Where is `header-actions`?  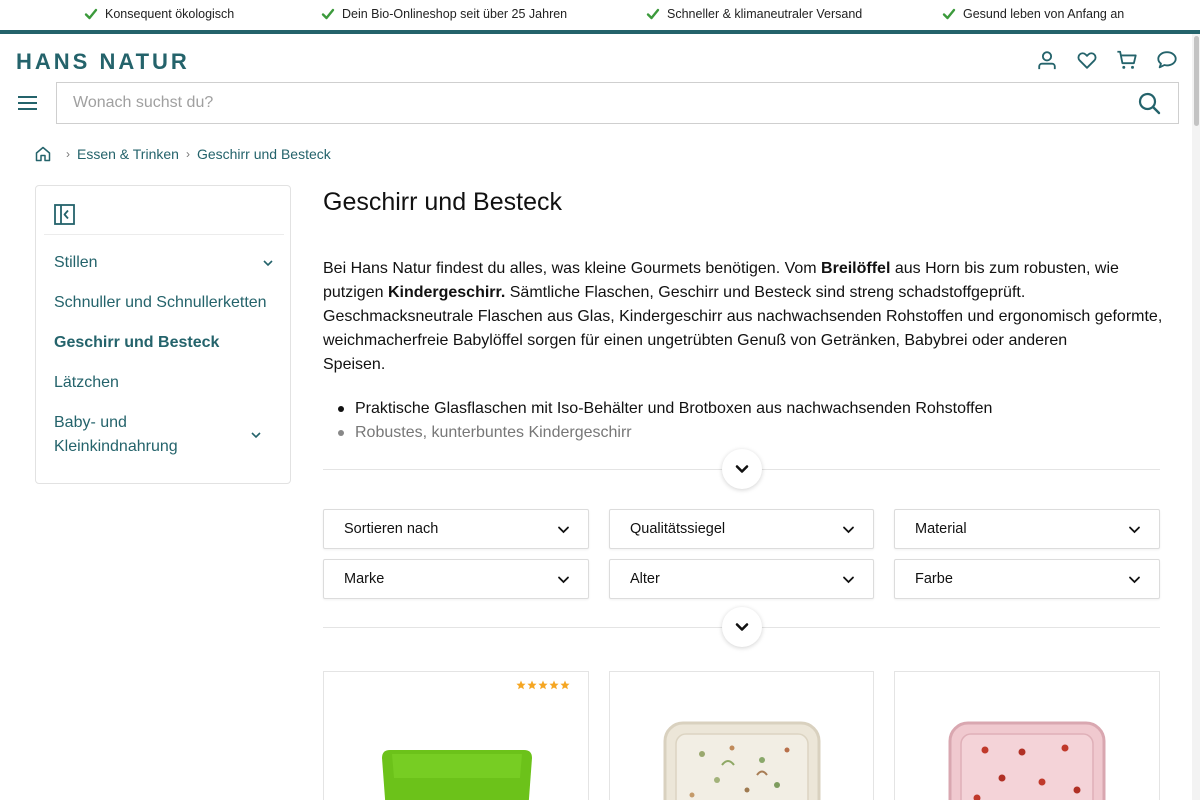
header-actions is located at coordinates (1107, 60).